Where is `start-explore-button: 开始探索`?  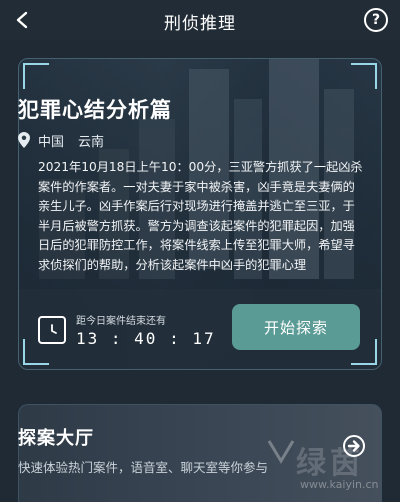
start-explore-button: 开始探索 is located at coordinates (296, 327).